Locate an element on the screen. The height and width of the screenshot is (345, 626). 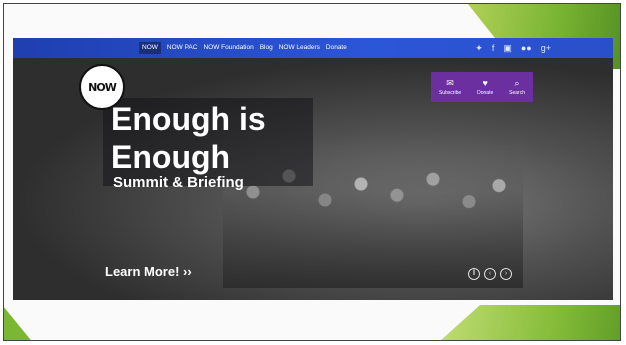
next-icon: › is located at coordinates (506, 274).